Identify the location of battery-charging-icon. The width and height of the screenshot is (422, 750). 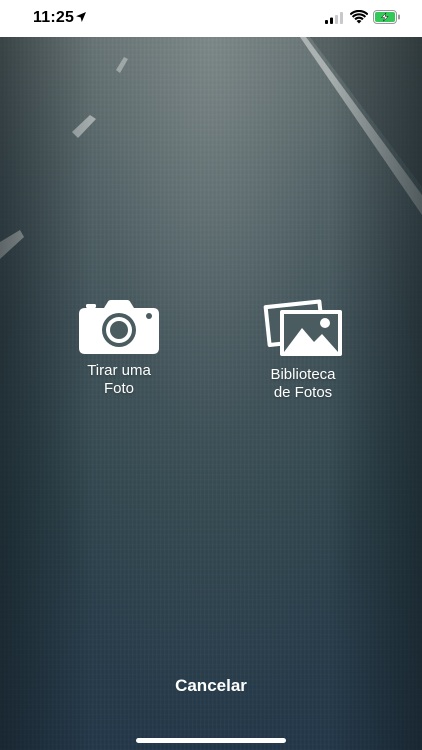
(386, 17).